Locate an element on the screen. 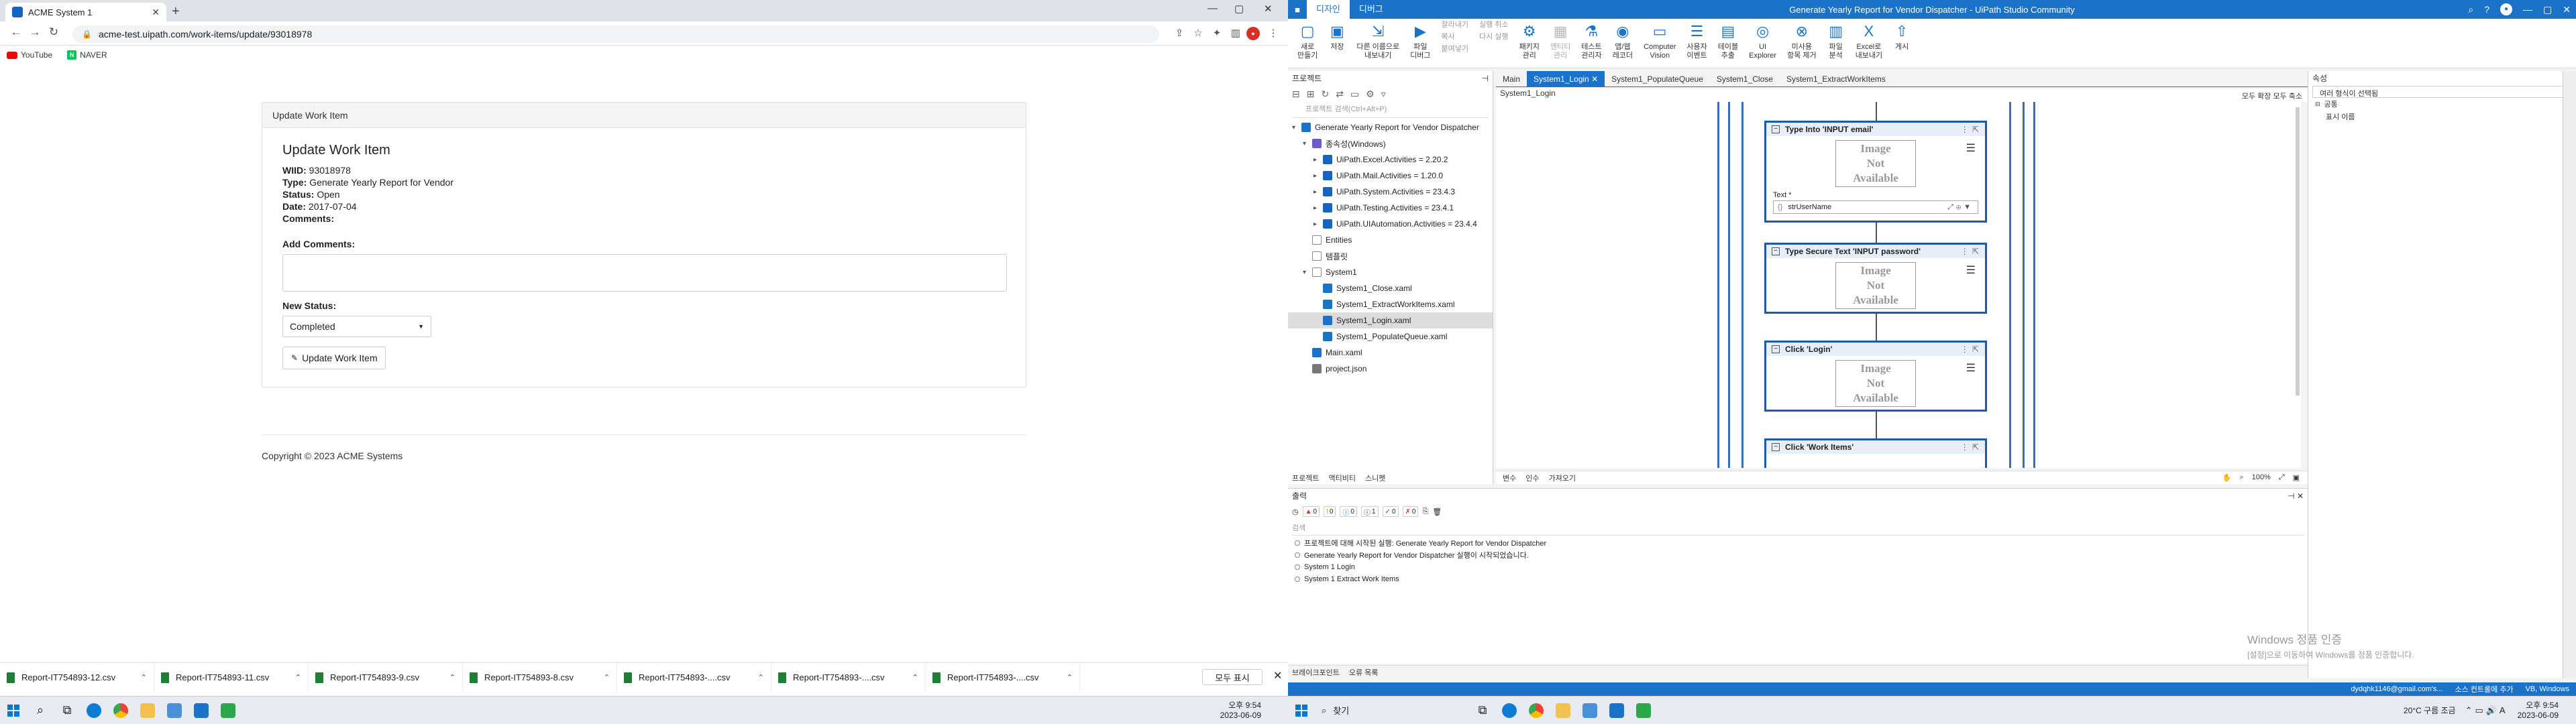 The height and width of the screenshot is (724, 2576). refresh-icon: ↻ is located at coordinates (1325, 94).